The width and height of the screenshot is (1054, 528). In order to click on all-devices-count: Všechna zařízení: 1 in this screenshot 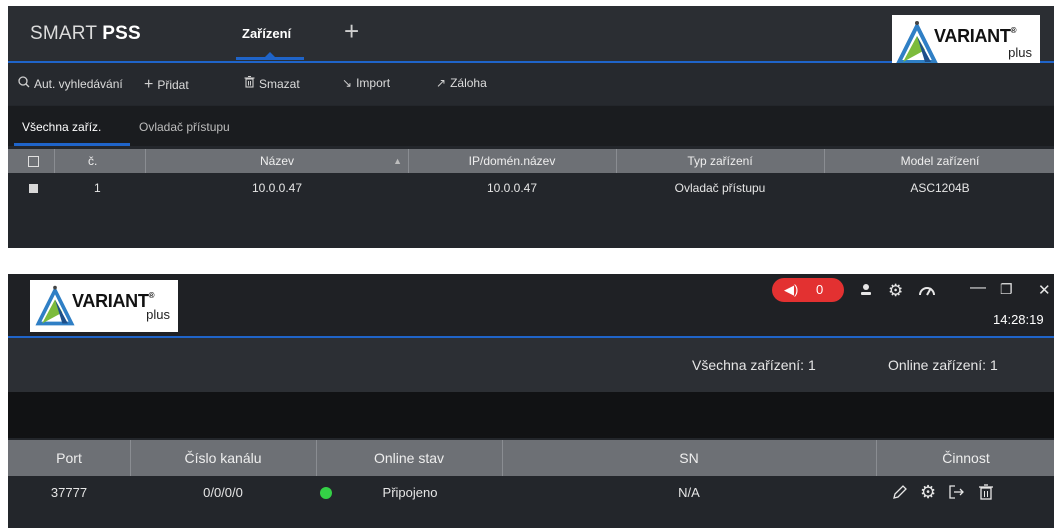, I will do `click(754, 365)`.